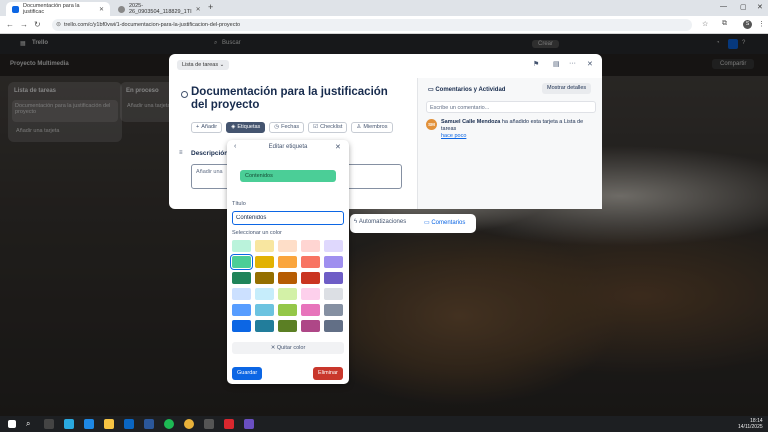 The width and height of the screenshot is (768, 432). What do you see at coordinates (209, 172) in the screenshot?
I see `description-placeholder: Añadir una` at bounding box center [209, 172].